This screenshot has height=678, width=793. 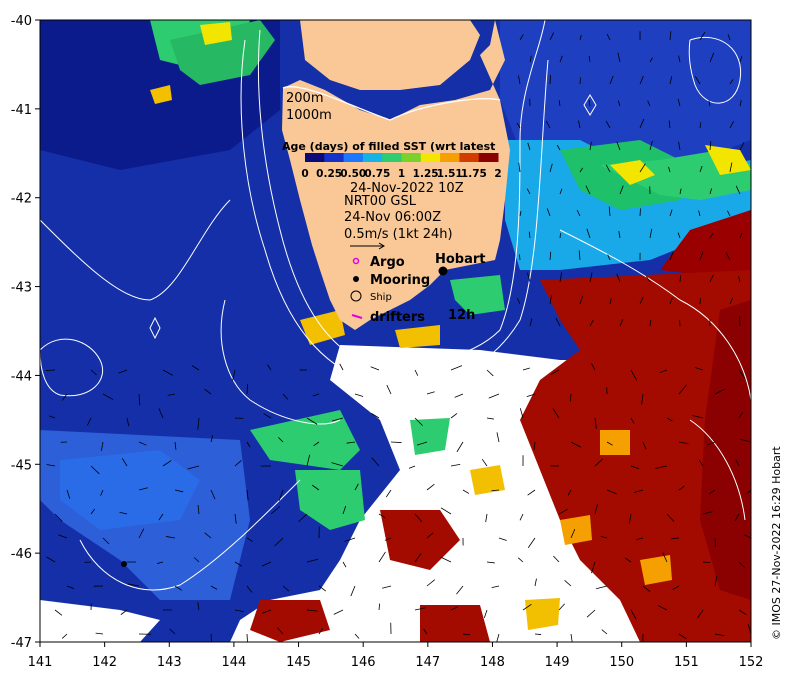 What do you see at coordinates (460, 259) in the screenshot?
I see `hobart-label: Hobart` at bounding box center [460, 259].